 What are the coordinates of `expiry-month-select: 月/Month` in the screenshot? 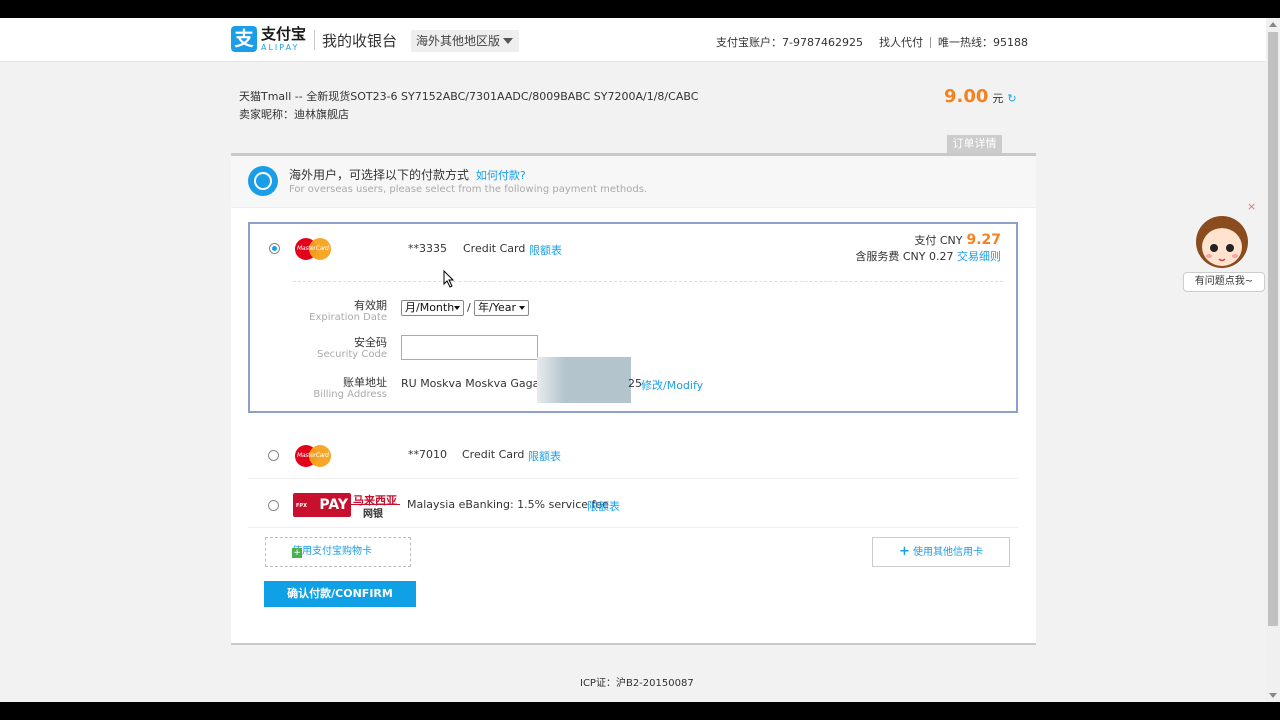 It's located at (432, 308).